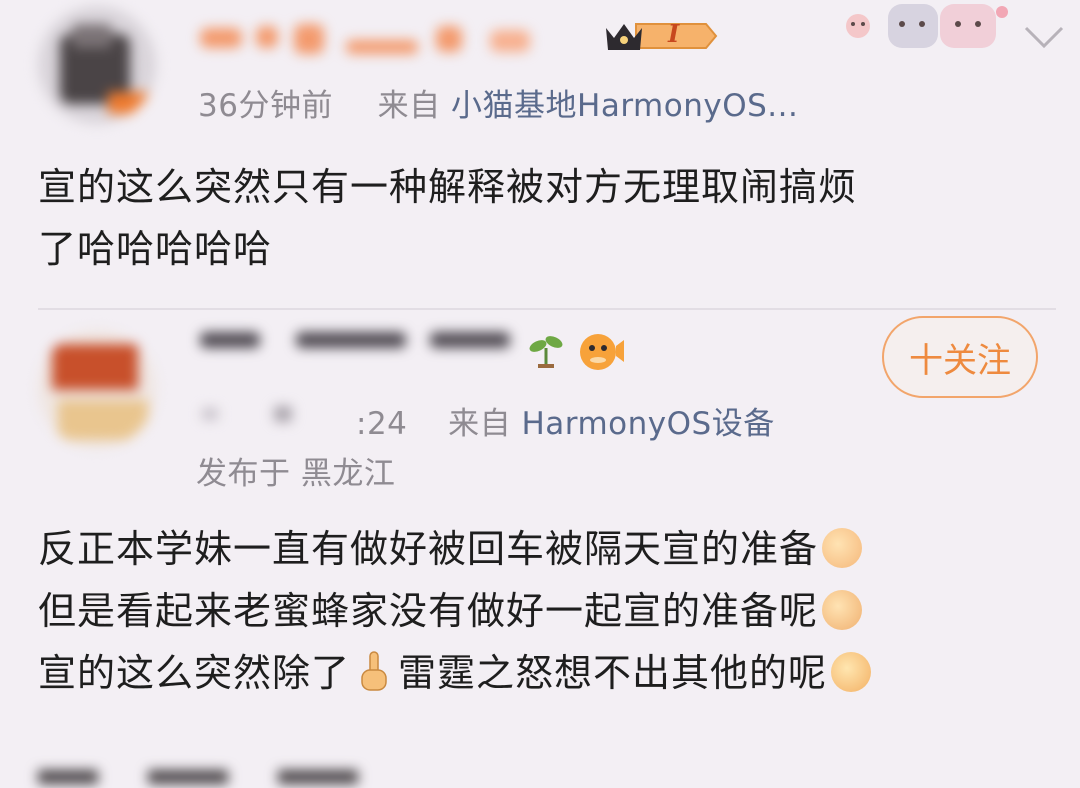 The height and width of the screenshot is (788, 1080). What do you see at coordinates (547, 309) in the screenshot?
I see `divider` at bounding box center [547, 309].